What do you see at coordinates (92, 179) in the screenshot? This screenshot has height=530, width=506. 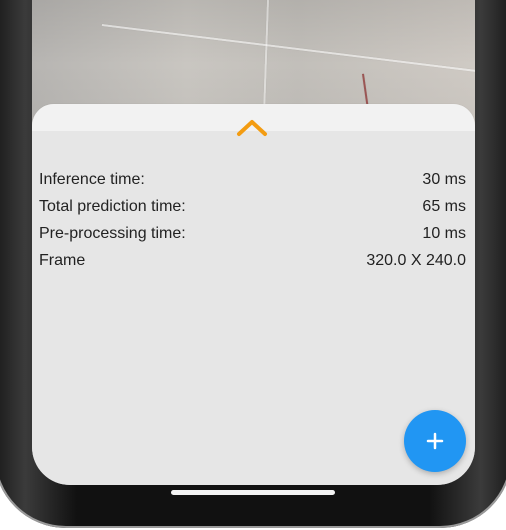 I see `stats-label: Inference time:` at bounding box center [92, 179].